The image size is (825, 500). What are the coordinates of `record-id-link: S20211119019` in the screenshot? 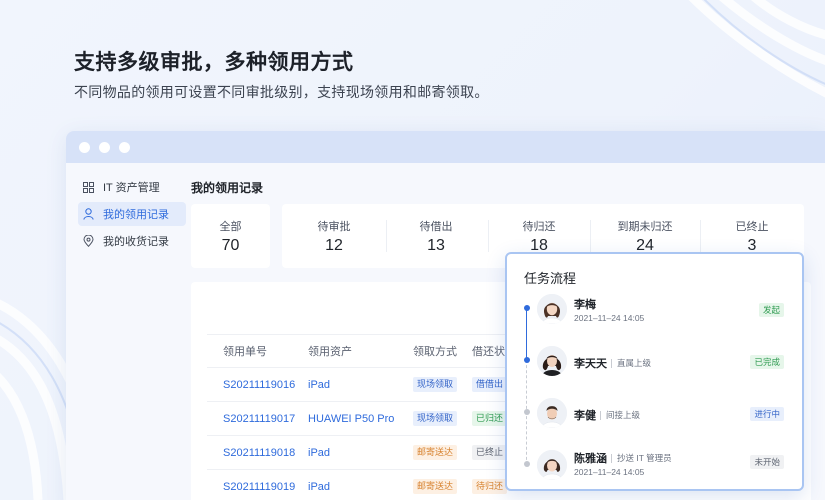 It's located at (259, 485).